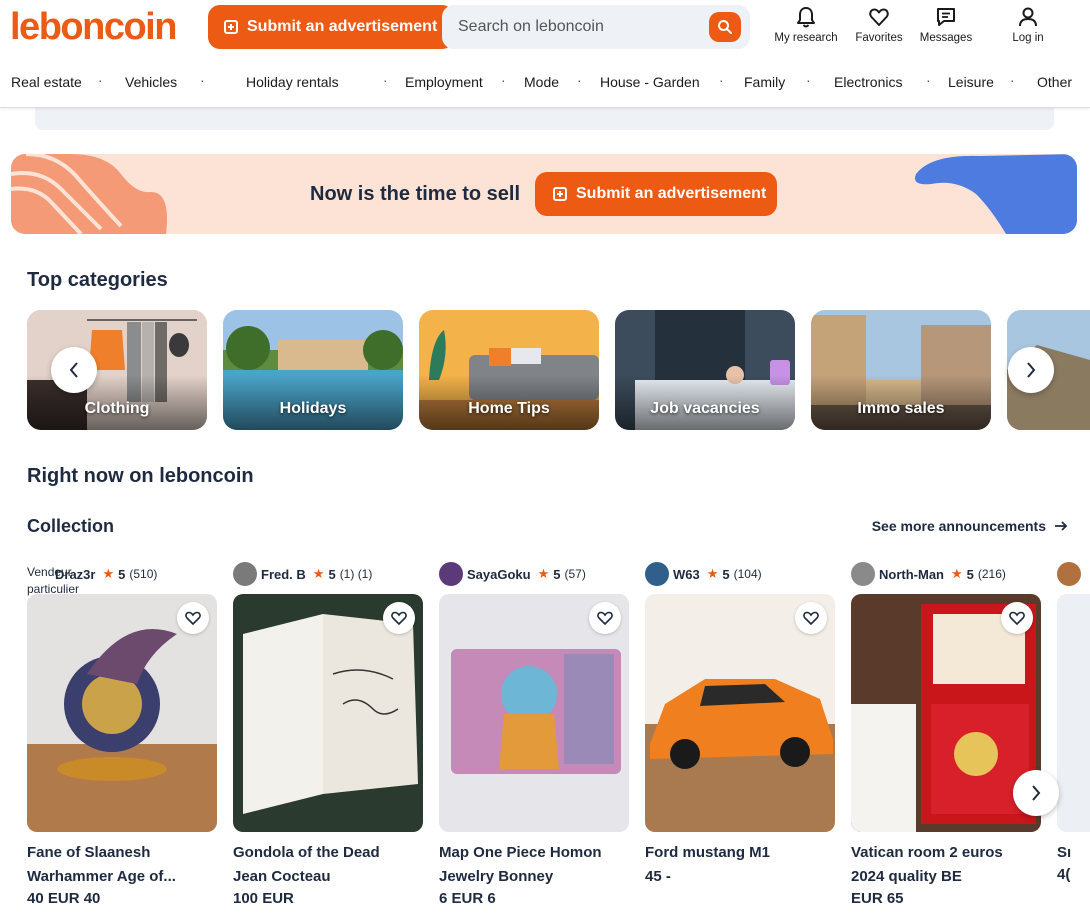 The width and height of the screenshot is (1090, 919). Describe the element at coordinates (712, 573) in the screenshot. I see `star-icon: ★` at that location.